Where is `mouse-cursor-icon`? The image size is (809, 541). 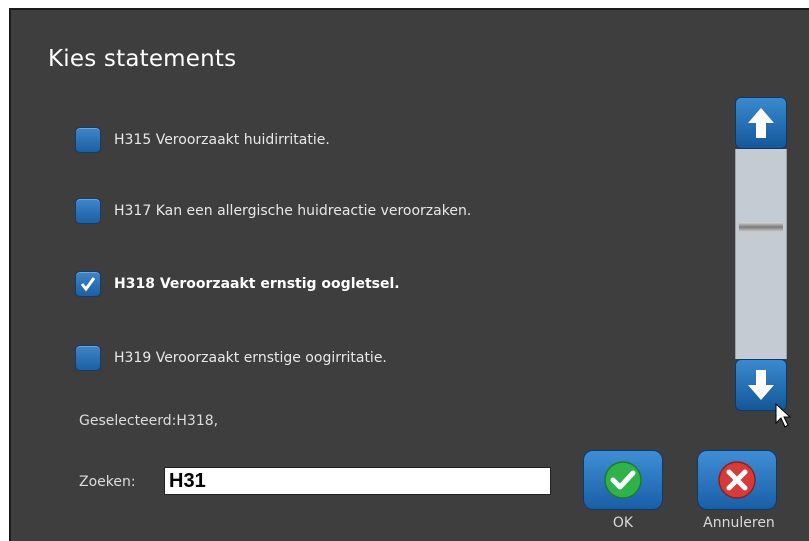
mouse-cursor-icon is located at coordinates (783, 415).